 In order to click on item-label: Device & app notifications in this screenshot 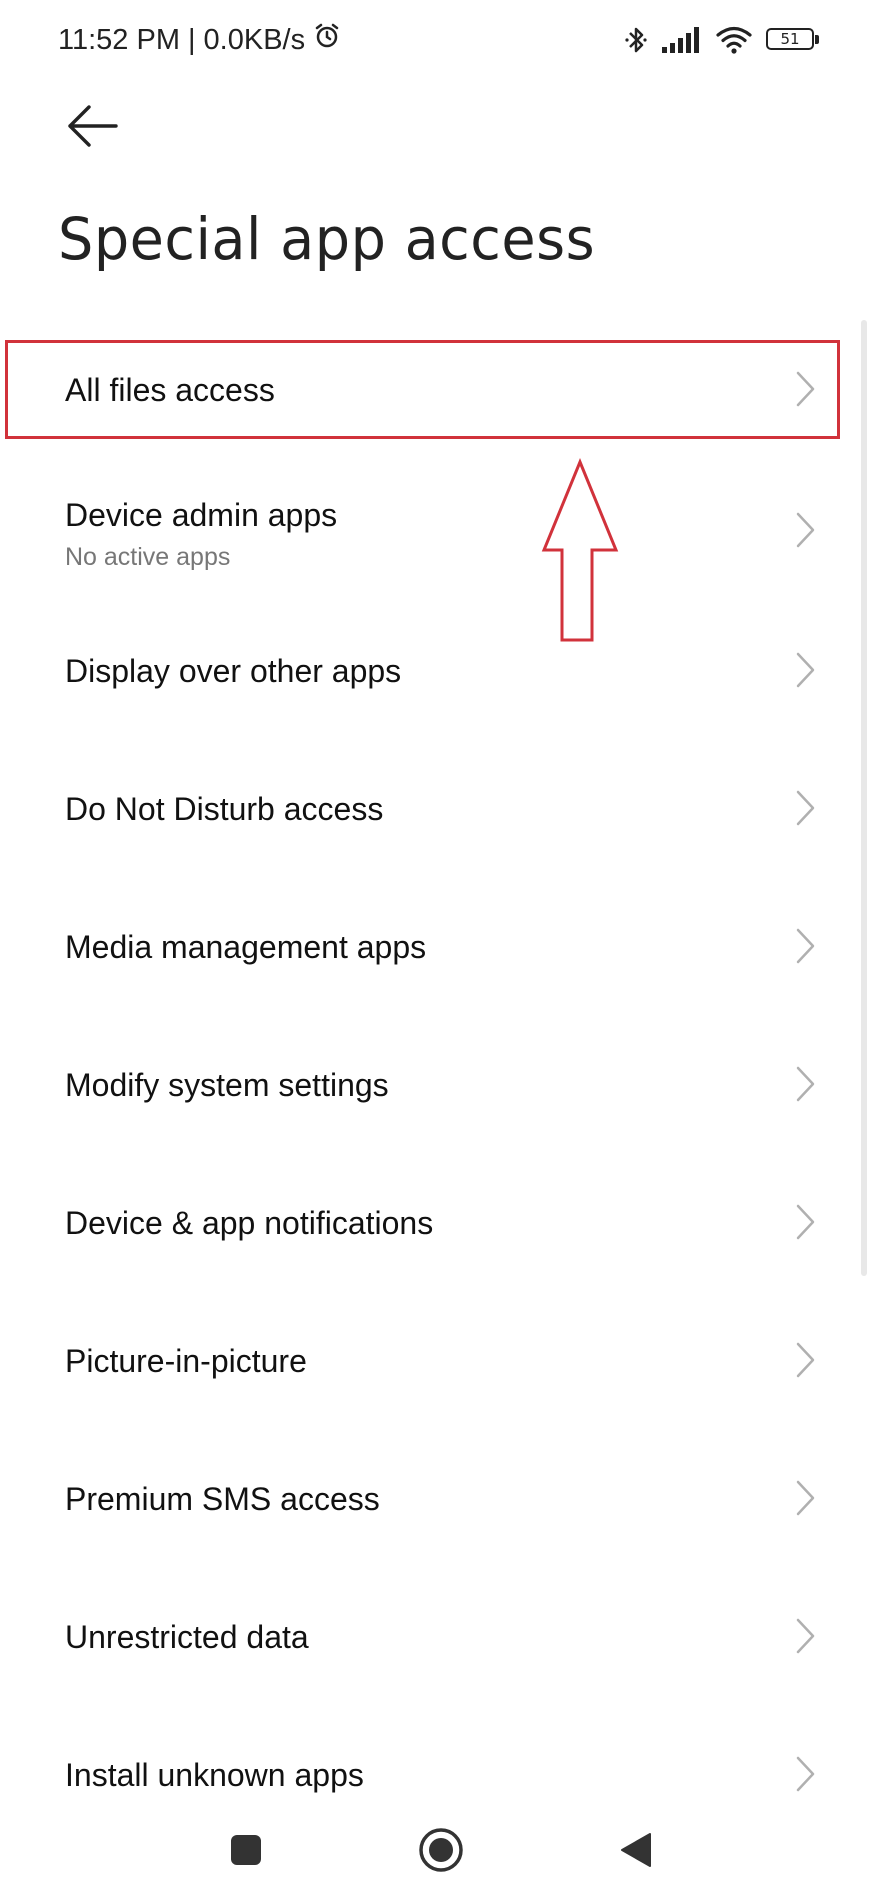, I will do `click(249, 1223)`.